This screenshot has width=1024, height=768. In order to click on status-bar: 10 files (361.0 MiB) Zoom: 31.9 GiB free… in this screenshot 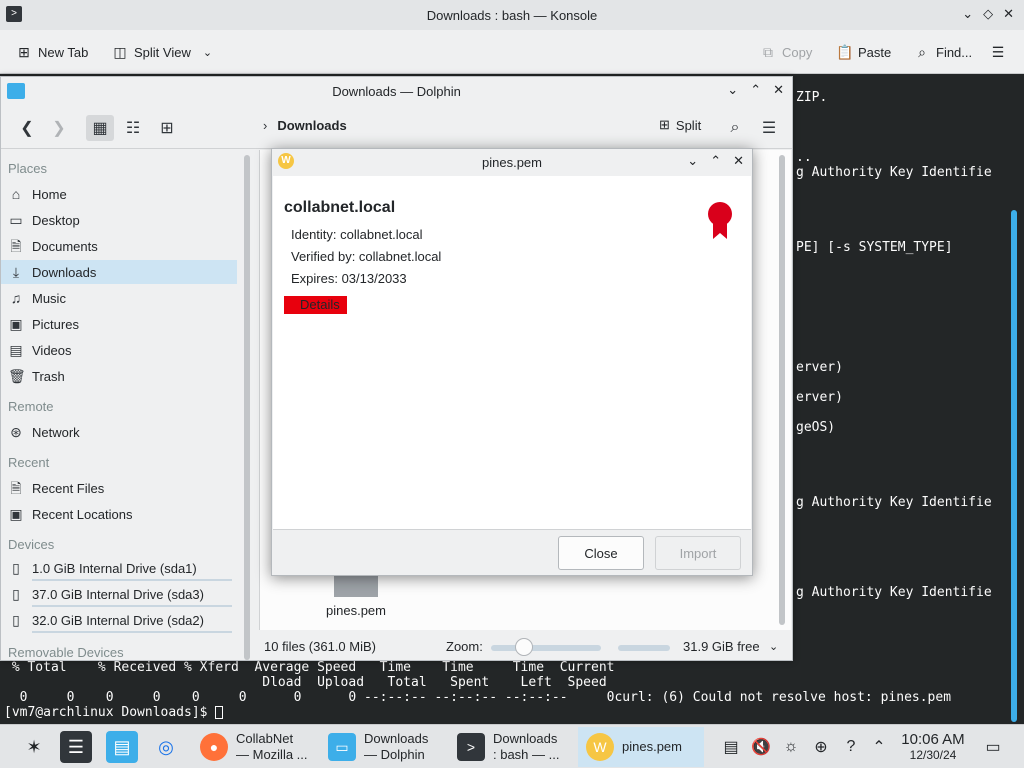, I will do `click(396, 646)`.